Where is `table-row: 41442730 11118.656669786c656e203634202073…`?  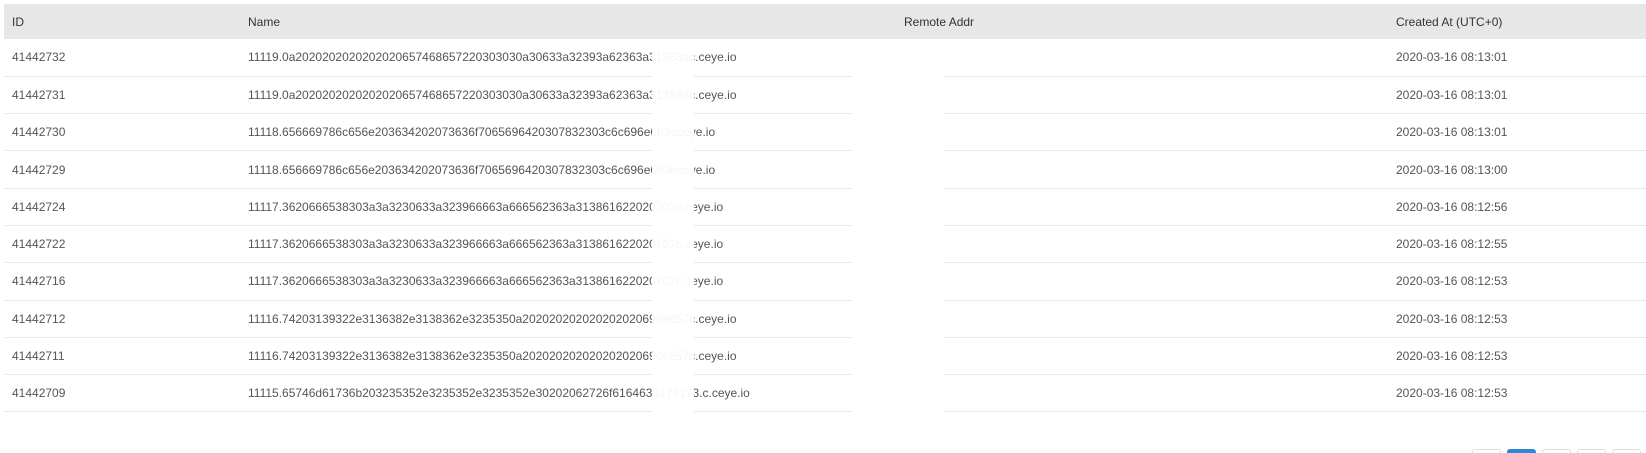
table-row: 41442730 11118.656669786c656e203634202073… is located at coordinates (825, 132).